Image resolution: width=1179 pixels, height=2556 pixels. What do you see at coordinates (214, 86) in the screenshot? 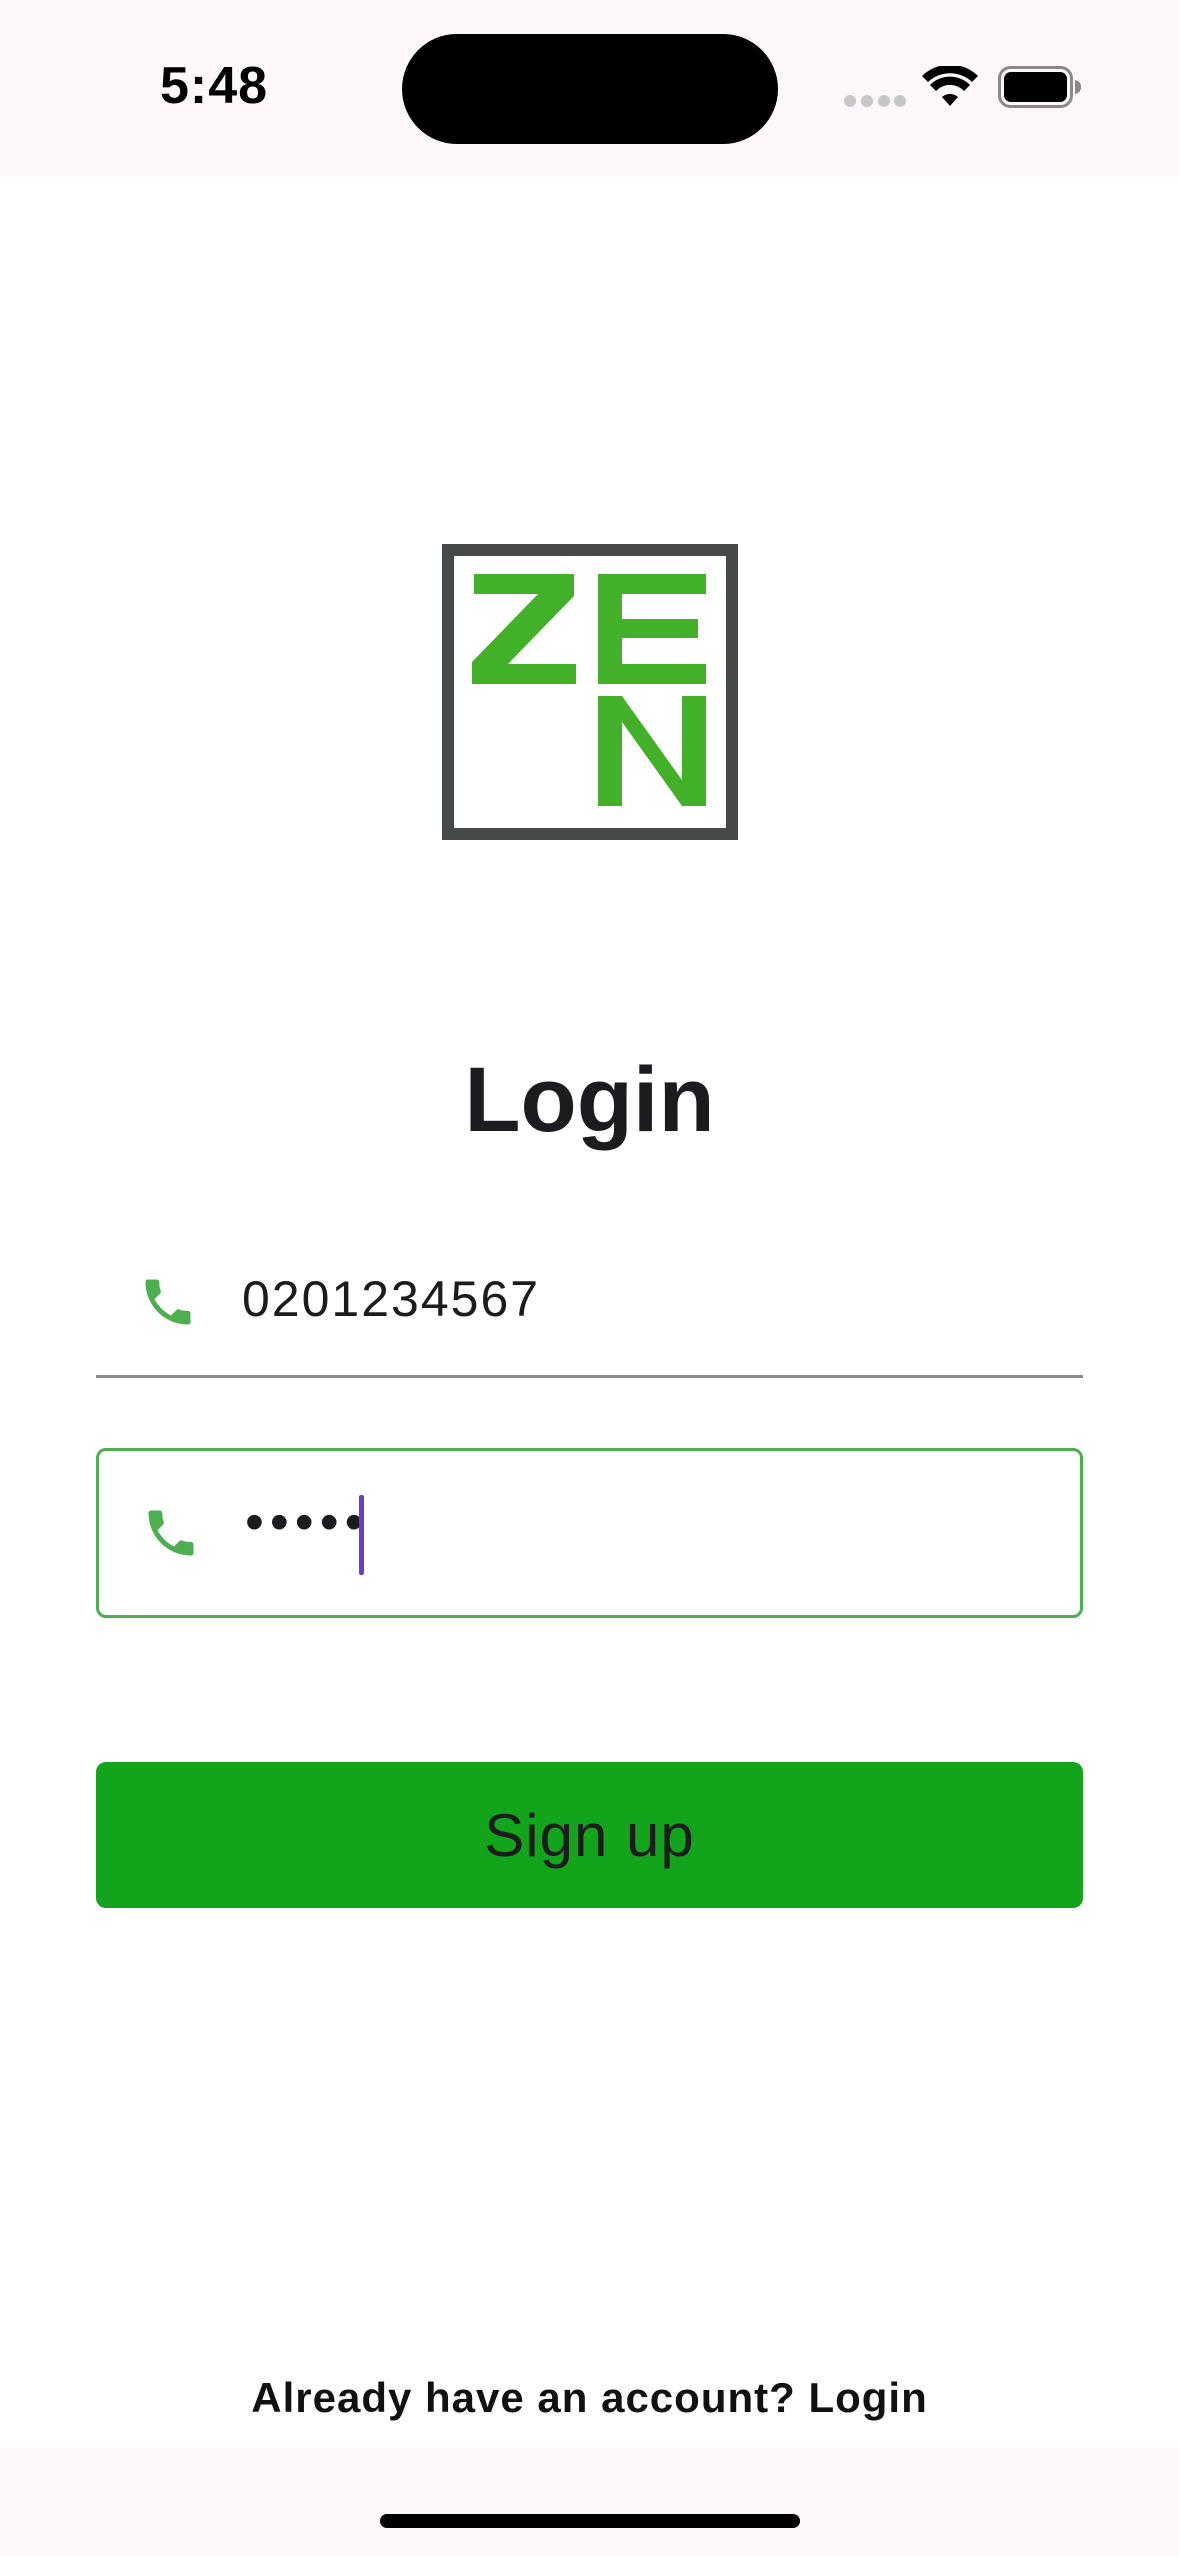
I see `status-time: 5:48` at bounding box center [214, 86].